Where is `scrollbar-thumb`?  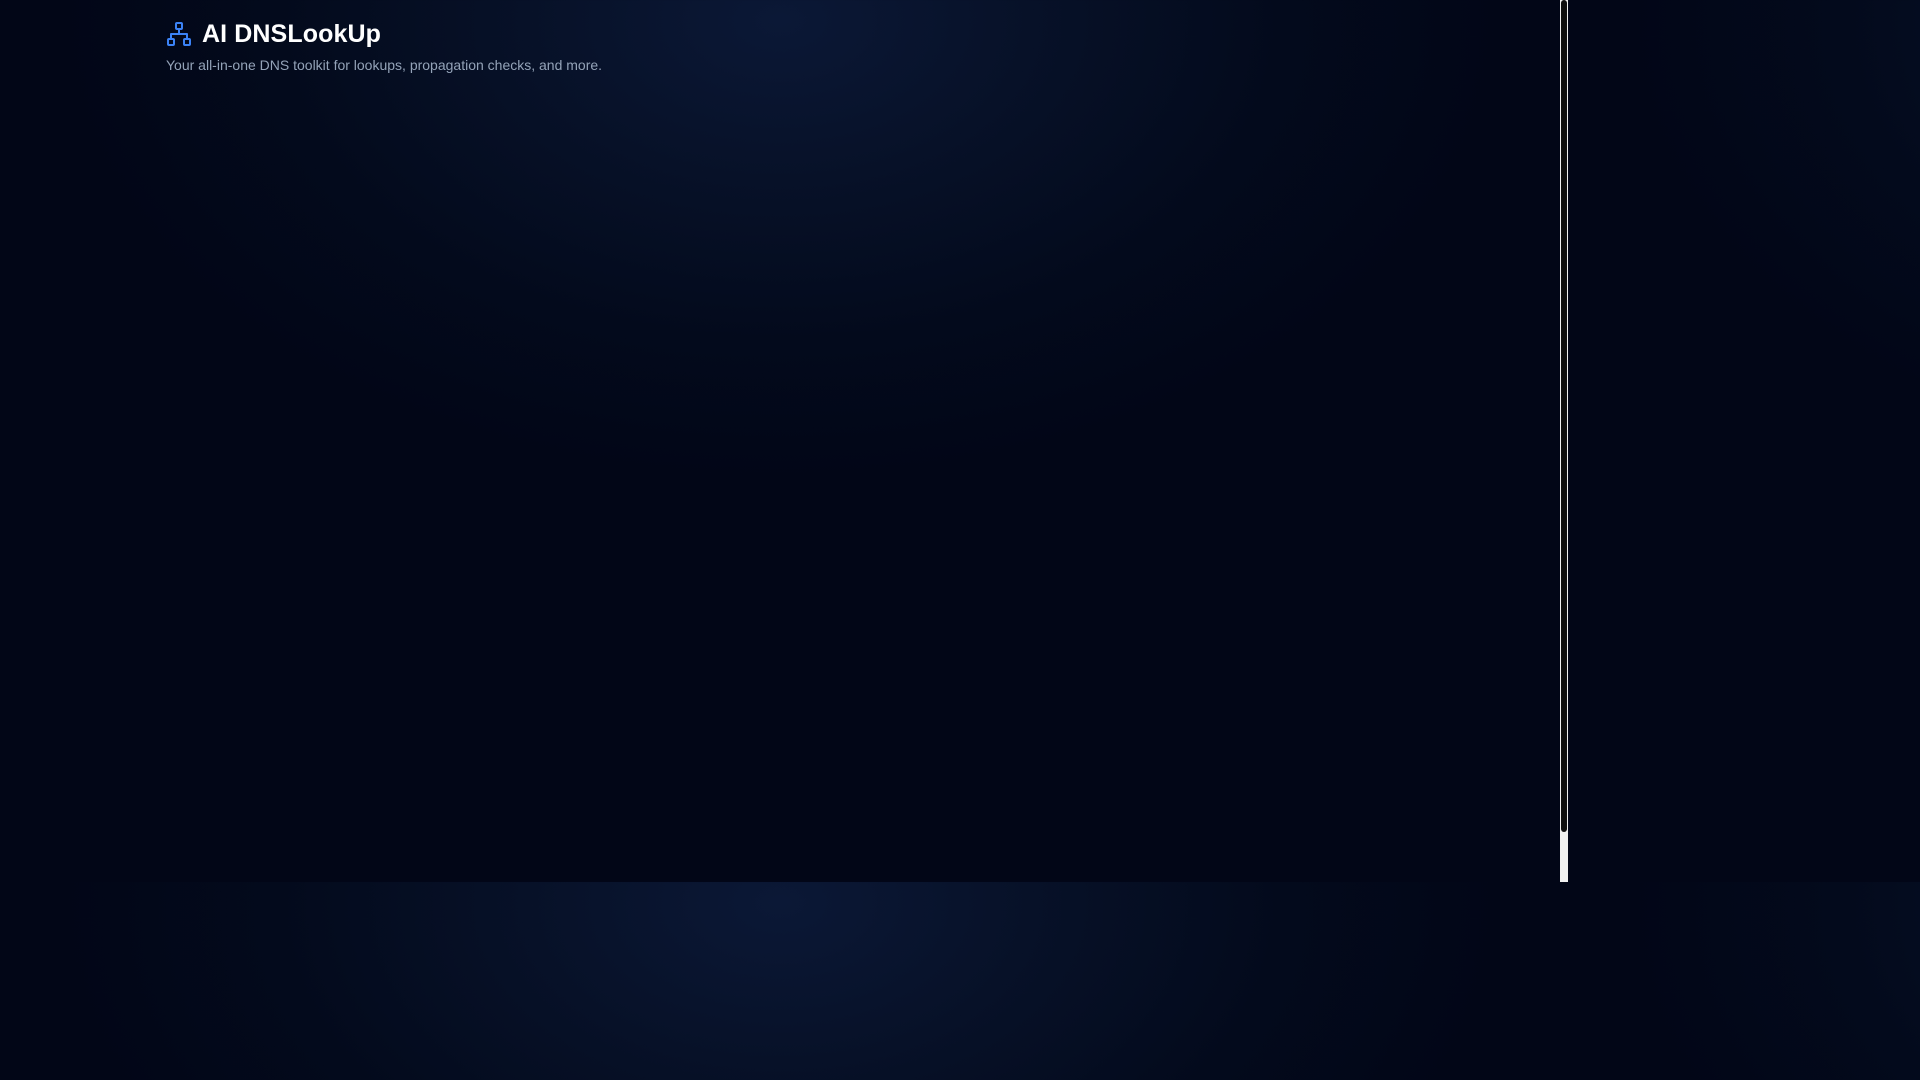 scrollbar-thumb is located at coordinates (1564, 416).